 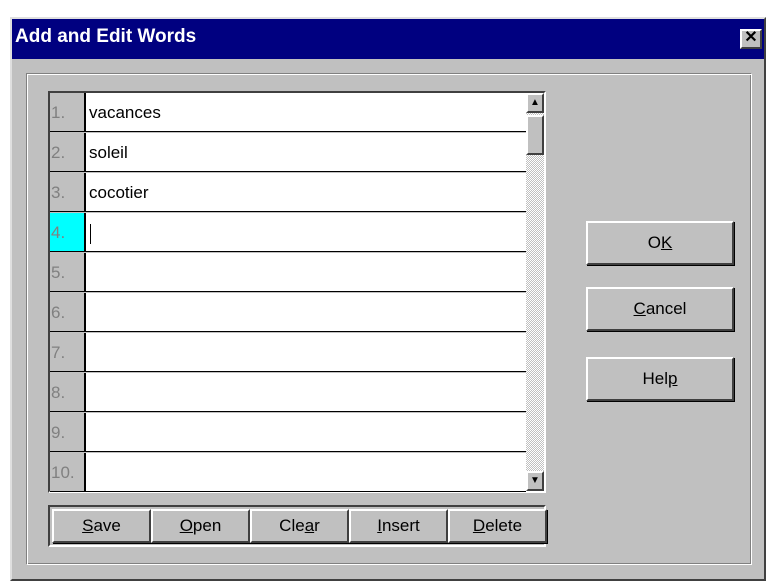 I want to click on row-number: 9., so click(x=68, y=432).